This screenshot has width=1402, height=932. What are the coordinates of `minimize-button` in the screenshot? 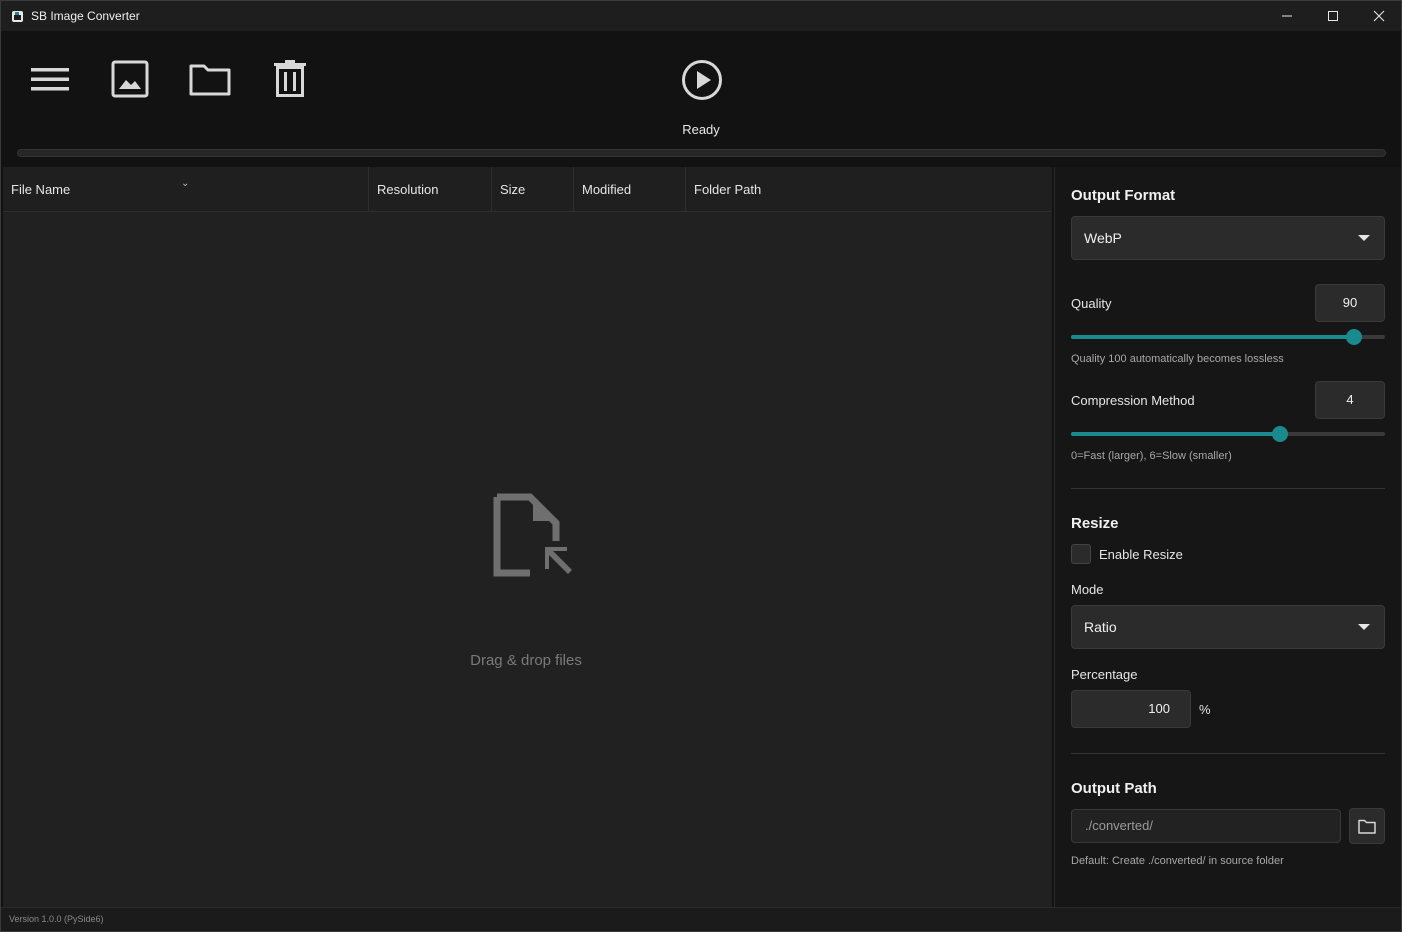 It's located at (1287, 16).